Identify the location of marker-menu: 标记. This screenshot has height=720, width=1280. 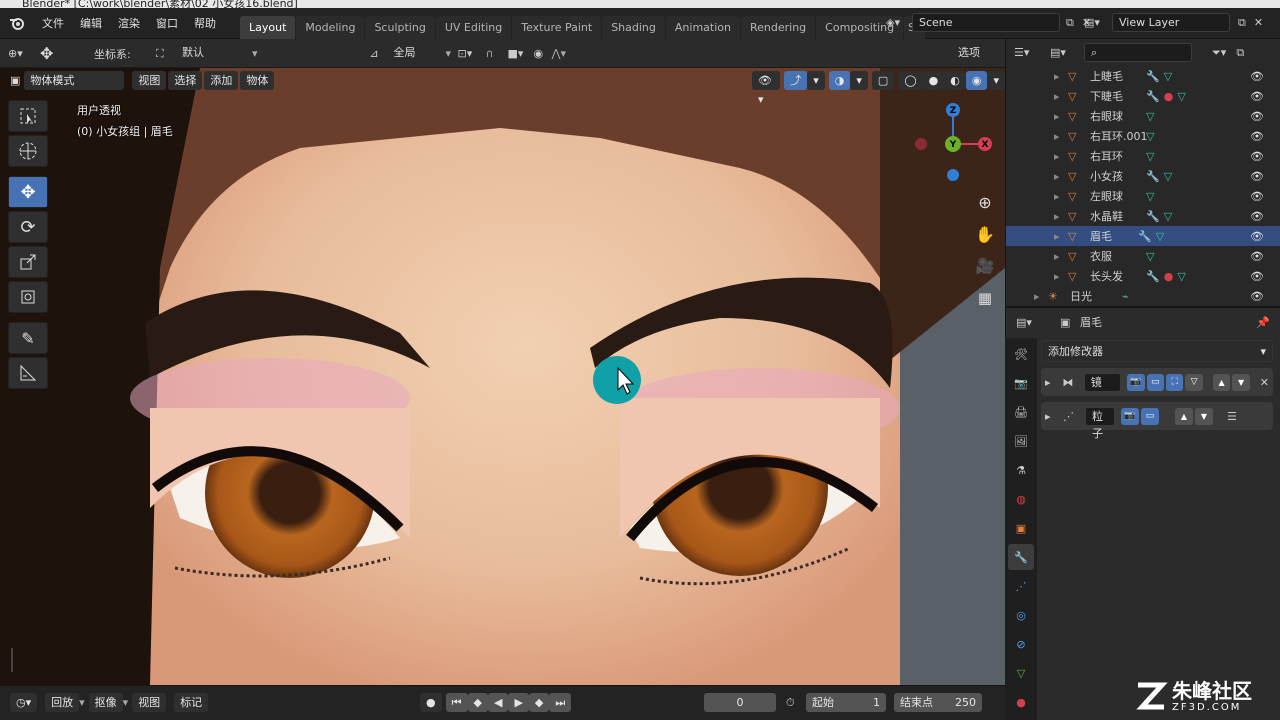
(191, 702).